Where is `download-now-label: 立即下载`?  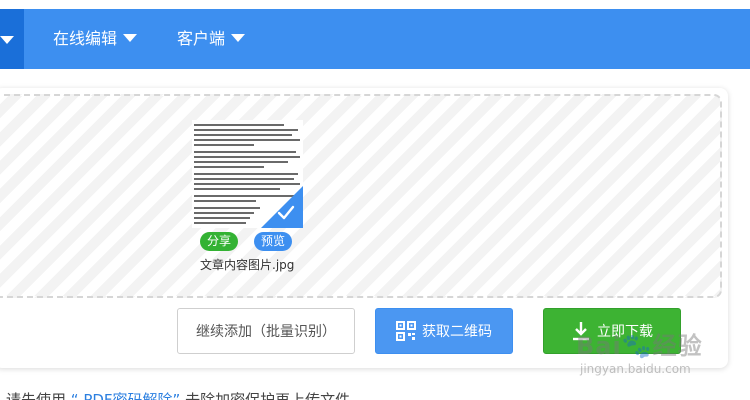
download-now-label: 立即下载 is located at coordinates (625, 332).